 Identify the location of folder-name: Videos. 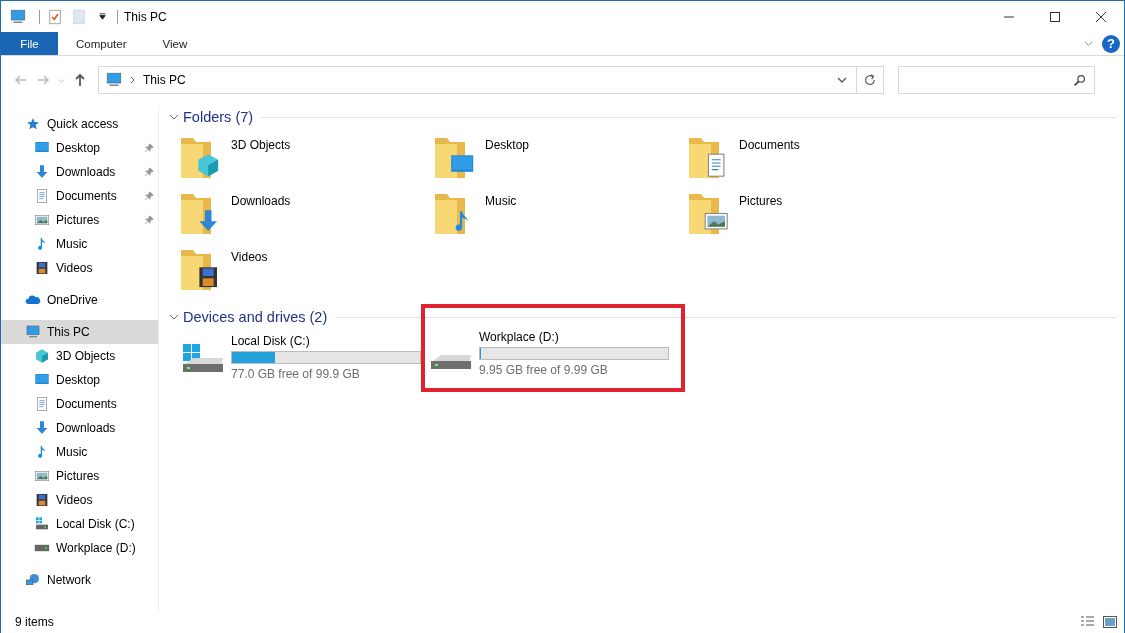
(249, 256).